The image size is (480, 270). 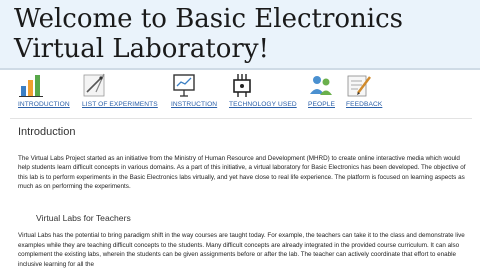 I want to click on nav-item-technology-used: TECHNOLOGY USED, so click(x=263, y=93).